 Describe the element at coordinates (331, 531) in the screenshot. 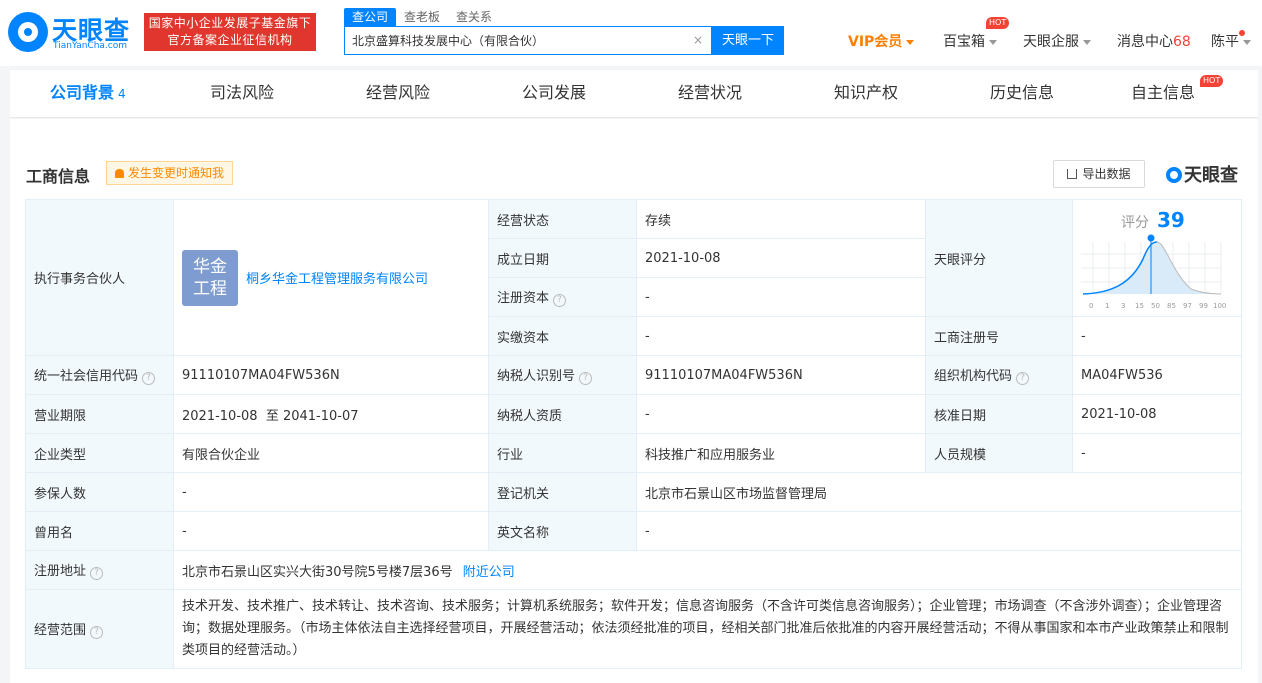

I see `former-name-value: -` at that location.